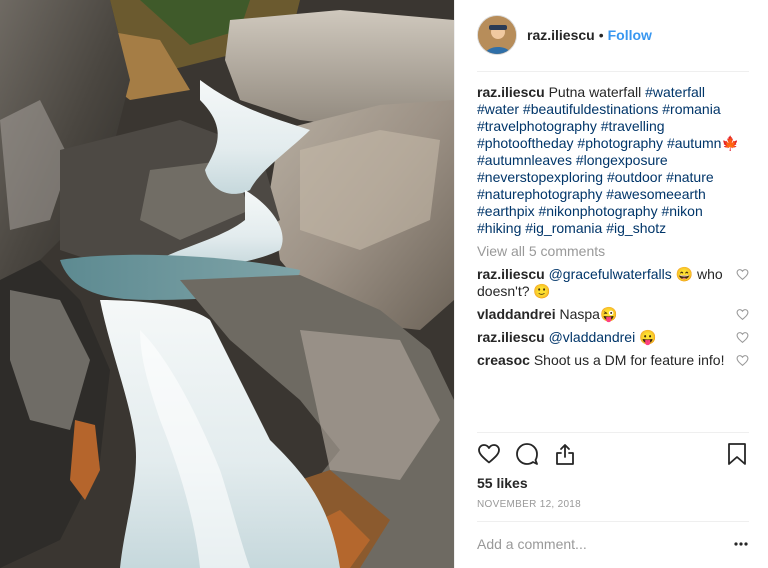 The width and height of the screenshot is (768, 568). Describe the element at coordinates (730, 143) in the screenshot. I see `maple-leaf-emoji: 🍁` at that location.